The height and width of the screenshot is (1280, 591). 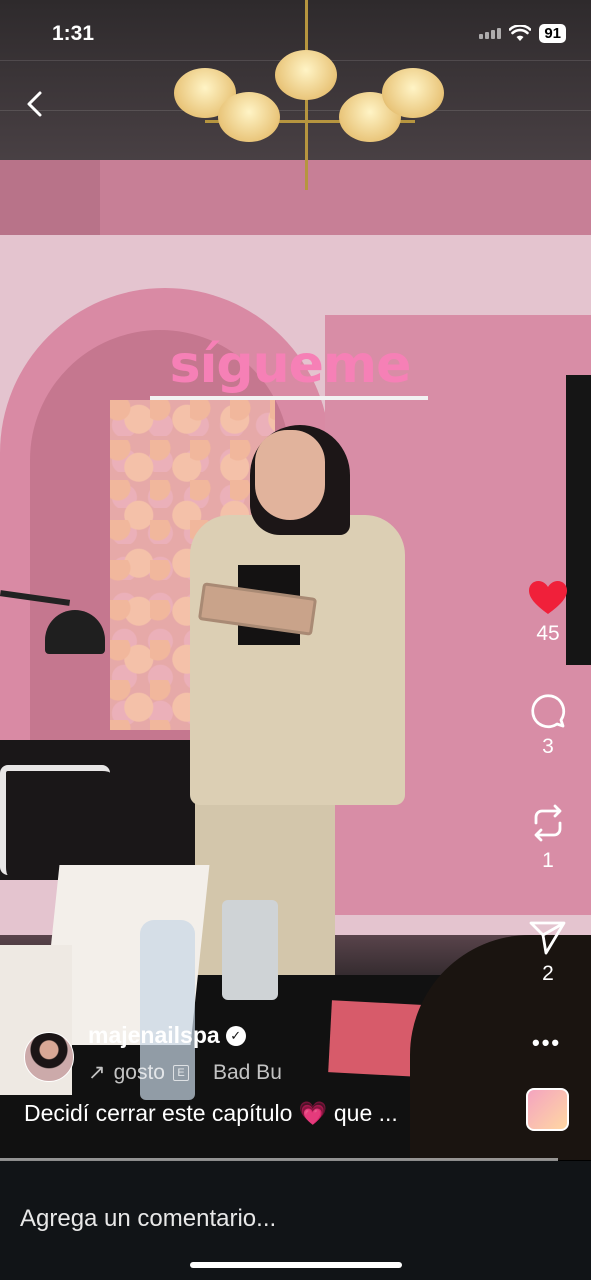 What do you see at coordinates (548, 973) in the screenshot?
I see `share-count: 2` at bounding box center [548, 973].